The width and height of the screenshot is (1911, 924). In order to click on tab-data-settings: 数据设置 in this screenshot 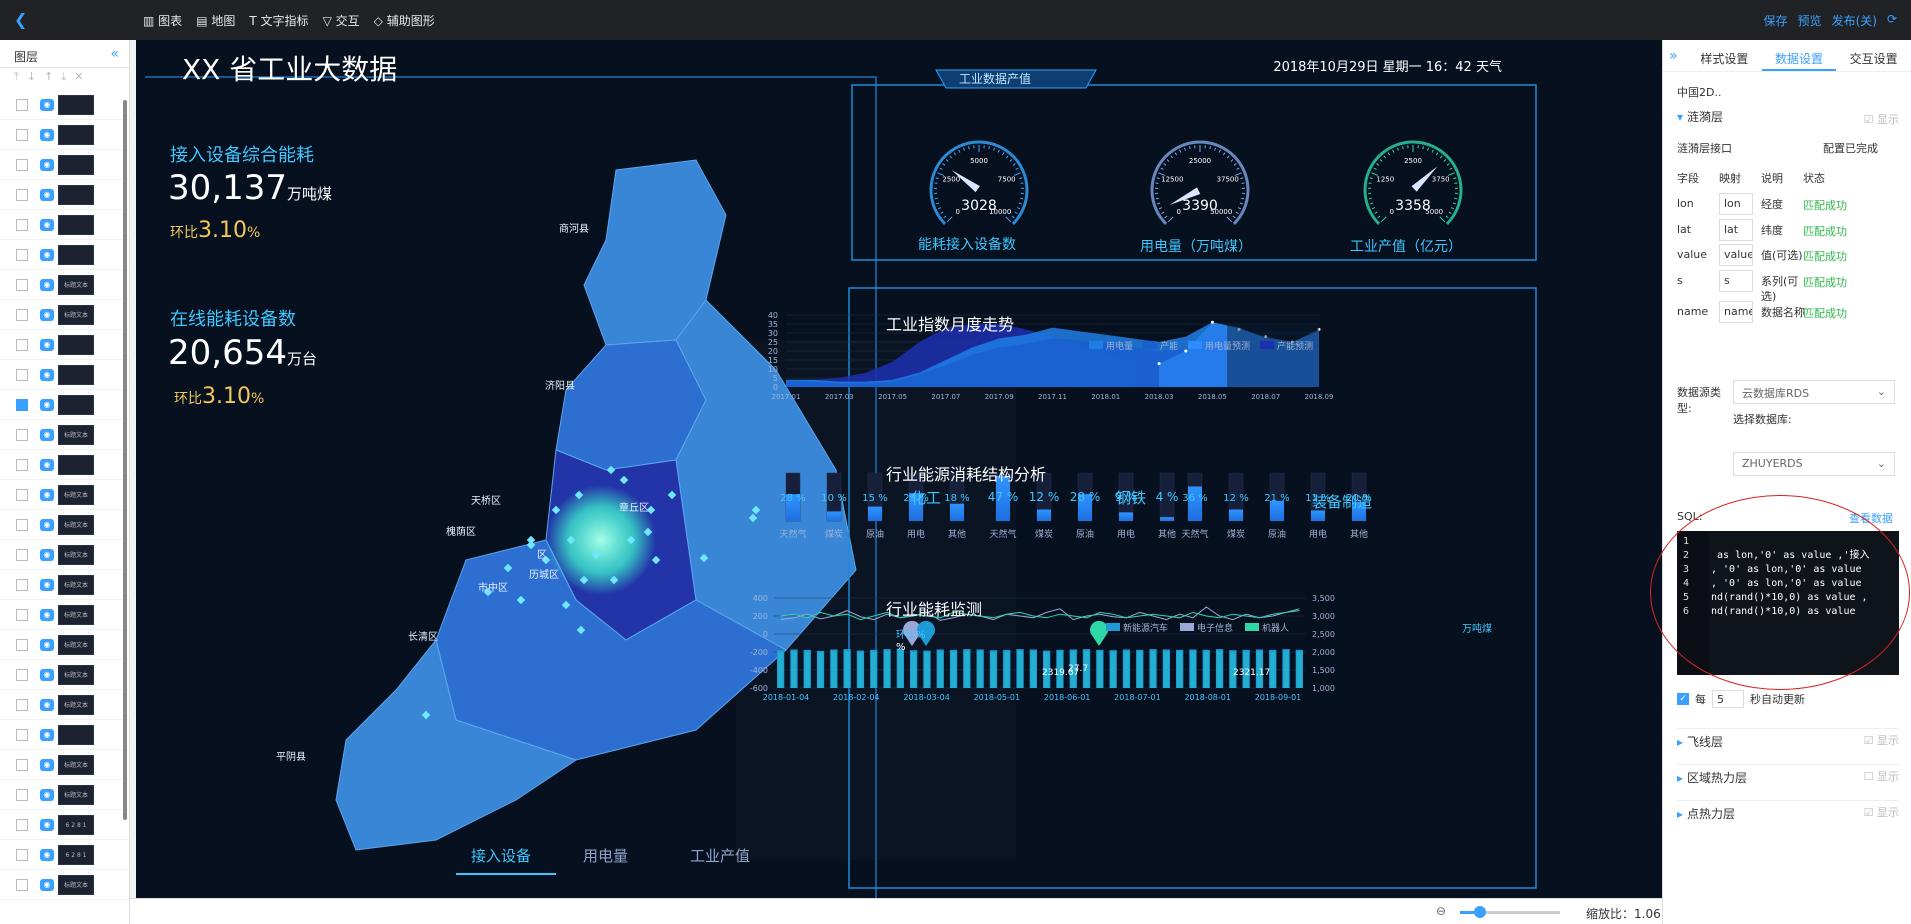, I will do `click(1799, 55)`.